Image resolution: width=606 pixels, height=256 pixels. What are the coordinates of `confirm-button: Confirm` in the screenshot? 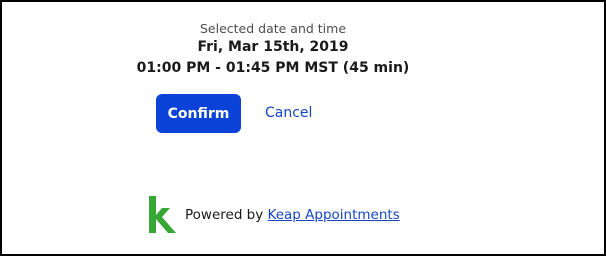 It's located at (198, 113).